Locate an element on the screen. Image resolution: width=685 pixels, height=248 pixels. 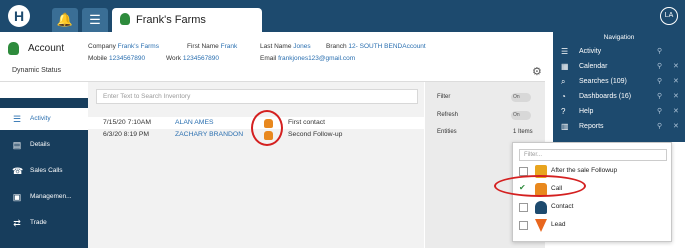
navigation-title: Navigation is located at coordinates (619, 37).